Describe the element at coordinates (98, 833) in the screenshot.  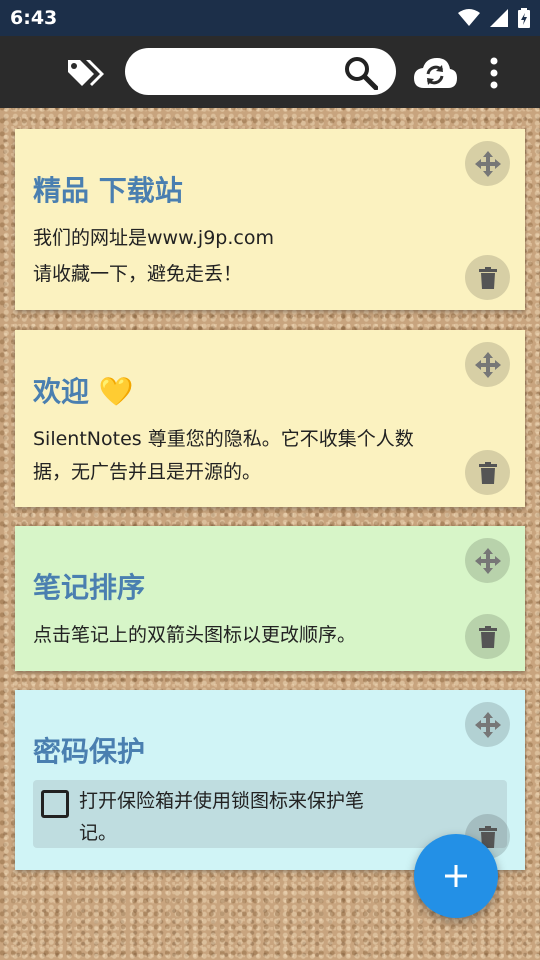
I see `checklist-text: 记。` at that location.